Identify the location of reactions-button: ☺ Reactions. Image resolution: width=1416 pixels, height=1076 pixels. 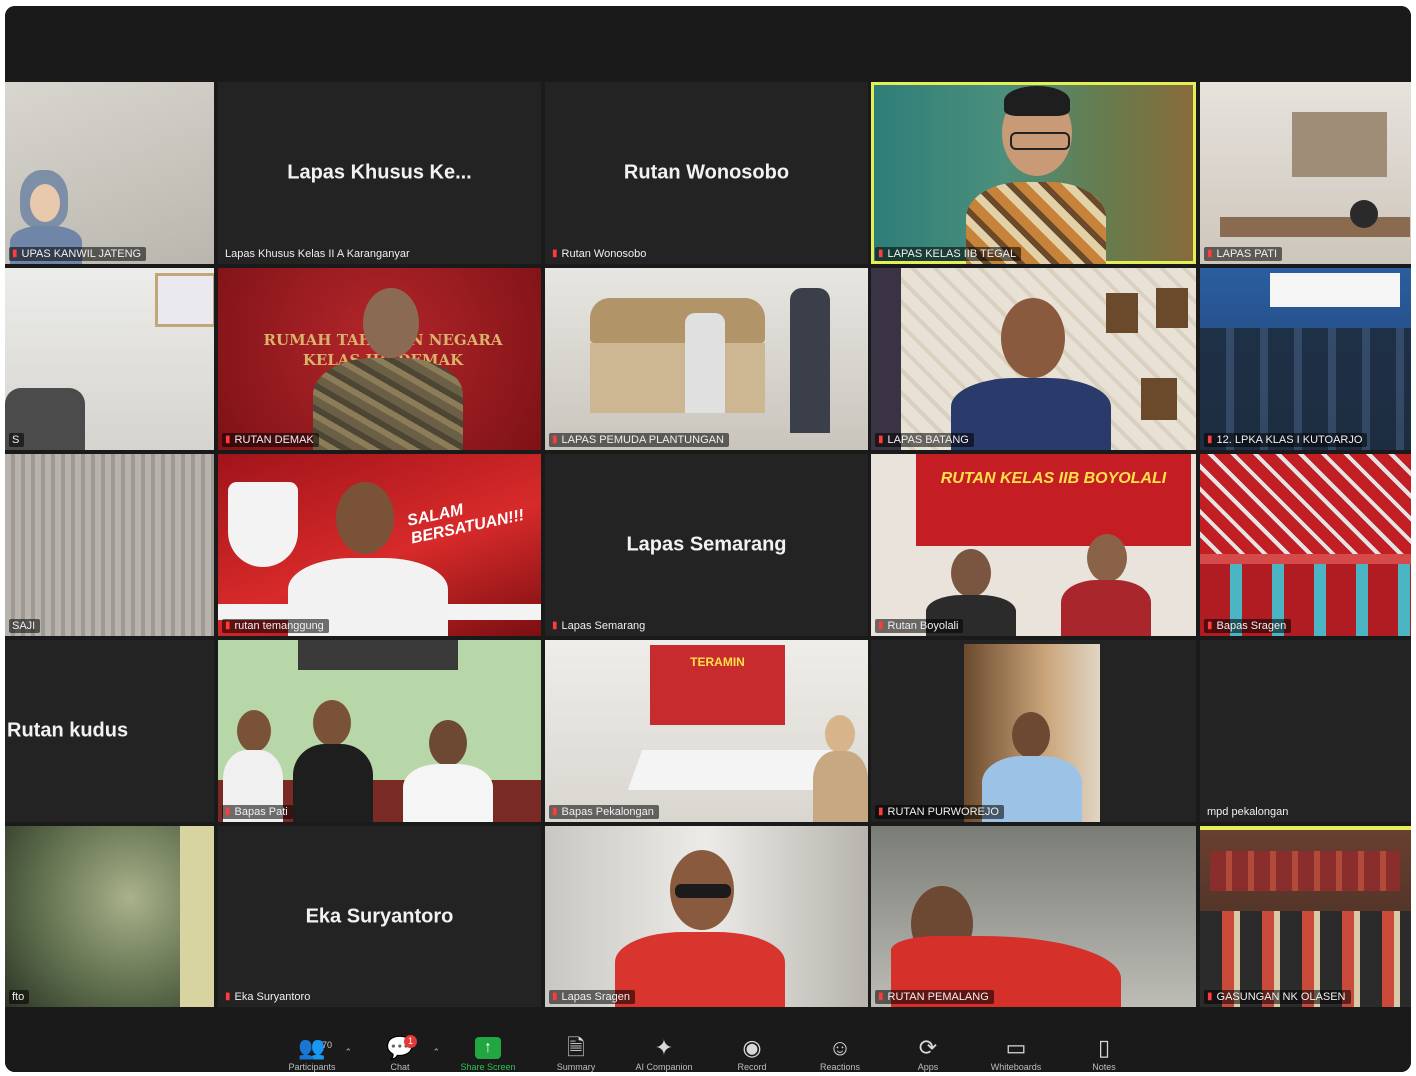
(840, 1040).